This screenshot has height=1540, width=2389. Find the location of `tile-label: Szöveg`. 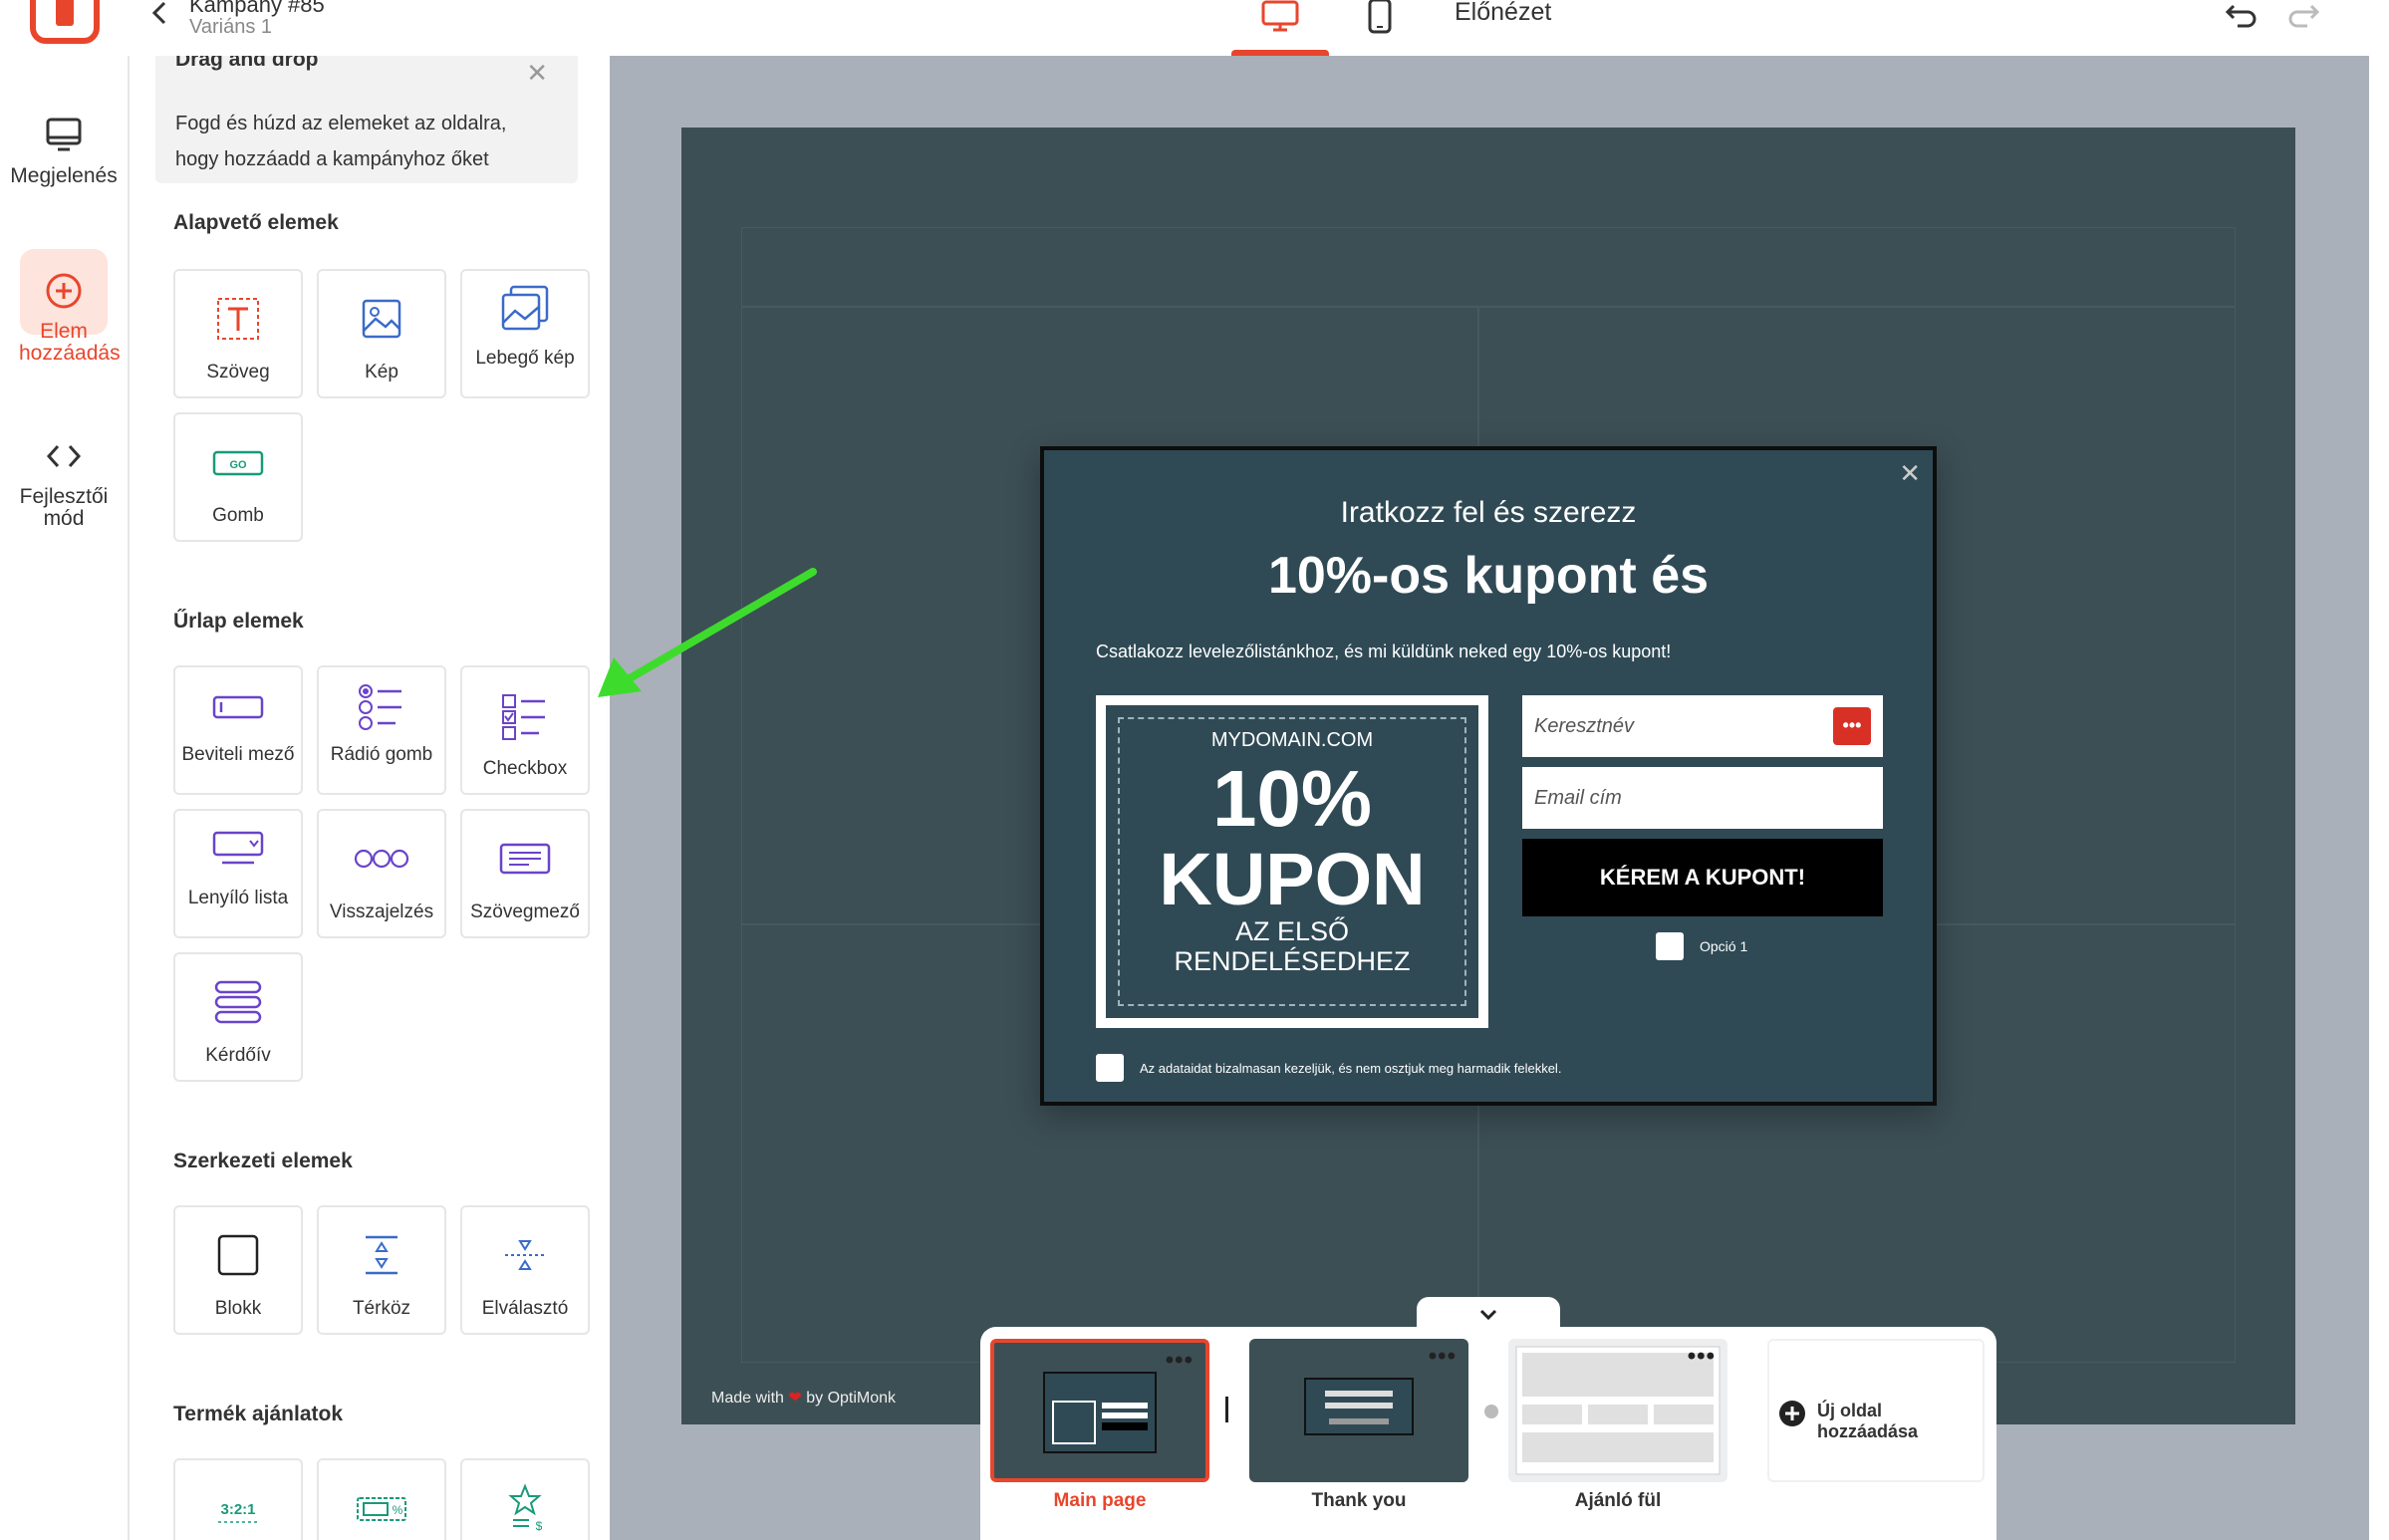

tile-label: Szöveg is located at coordinates (238, 372).